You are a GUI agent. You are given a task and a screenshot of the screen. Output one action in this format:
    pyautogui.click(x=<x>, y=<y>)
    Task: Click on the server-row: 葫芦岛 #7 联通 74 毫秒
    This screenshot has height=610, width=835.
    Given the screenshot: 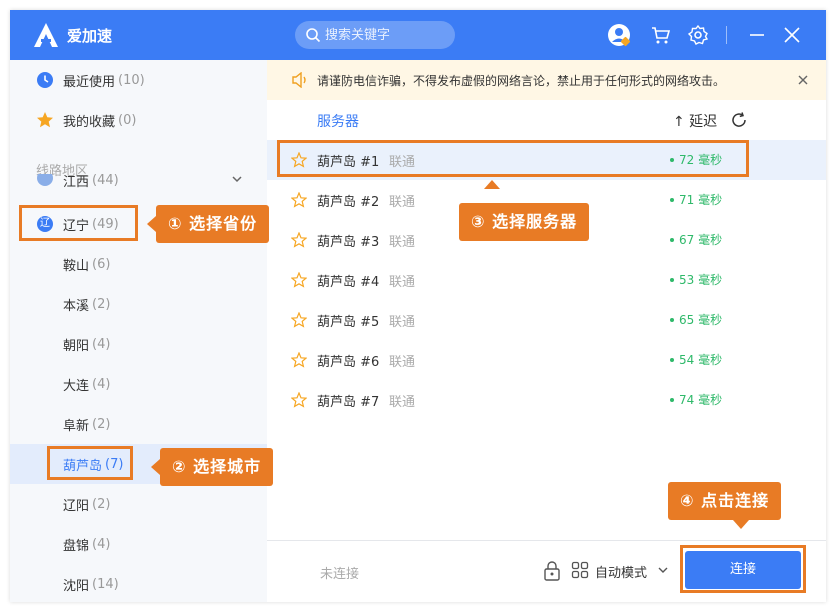 What is the action you would take?
    pyautogui.click(x=546, y=400)
    